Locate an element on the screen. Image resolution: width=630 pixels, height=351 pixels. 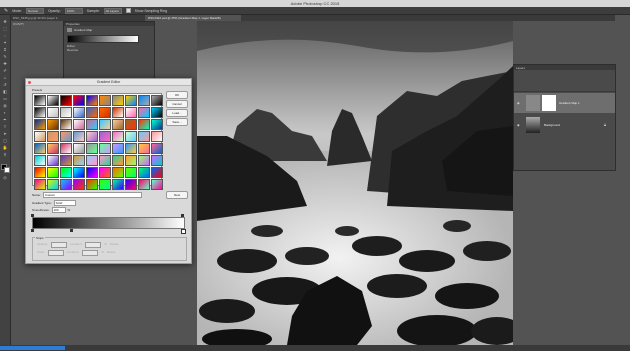
quick-mask-icon: ◎ is located at coordinates (5, 177).